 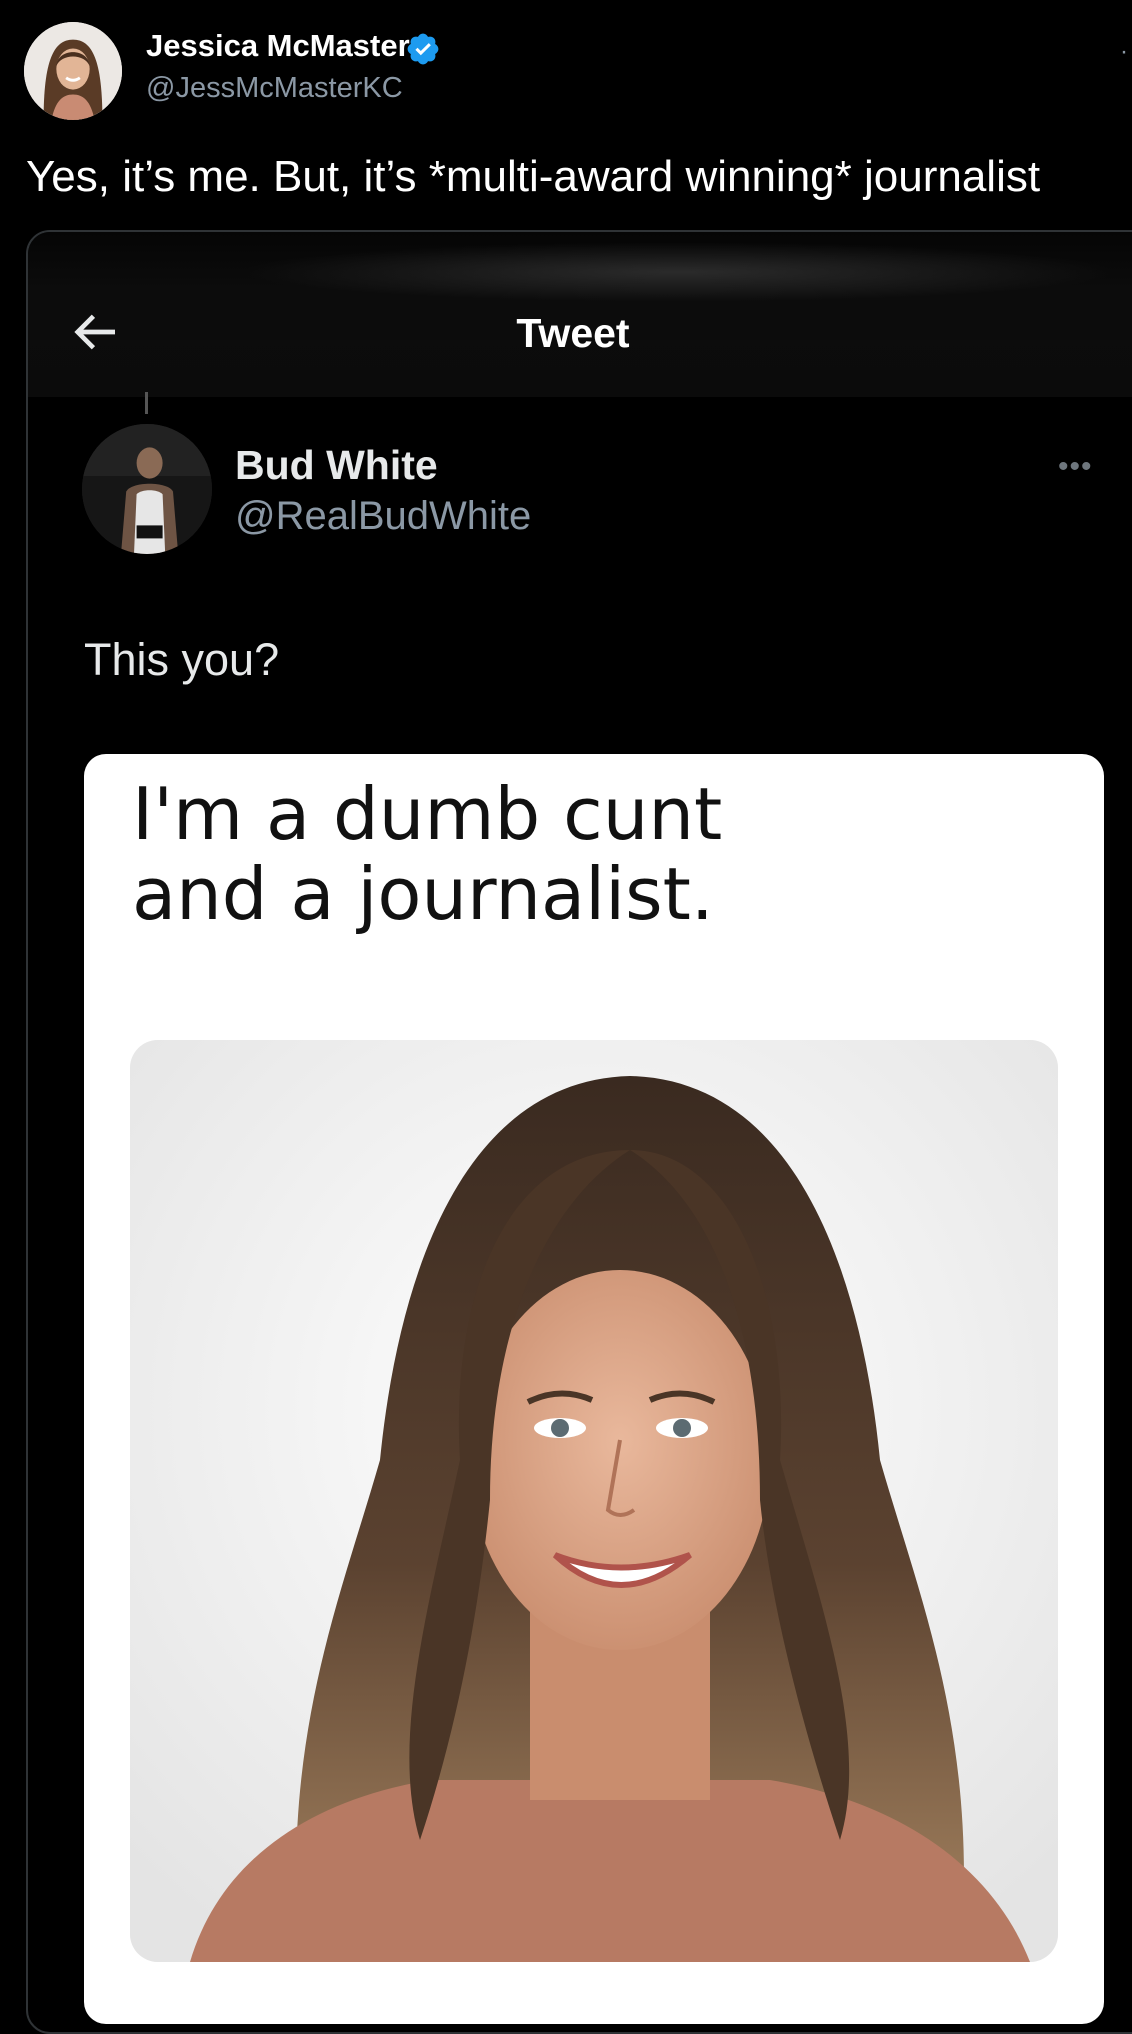 What do you see at coordinates (274, 88) in the screenshot?
I see `author-handle: @JessMcMasterKC` at bounding box center [274, 88].